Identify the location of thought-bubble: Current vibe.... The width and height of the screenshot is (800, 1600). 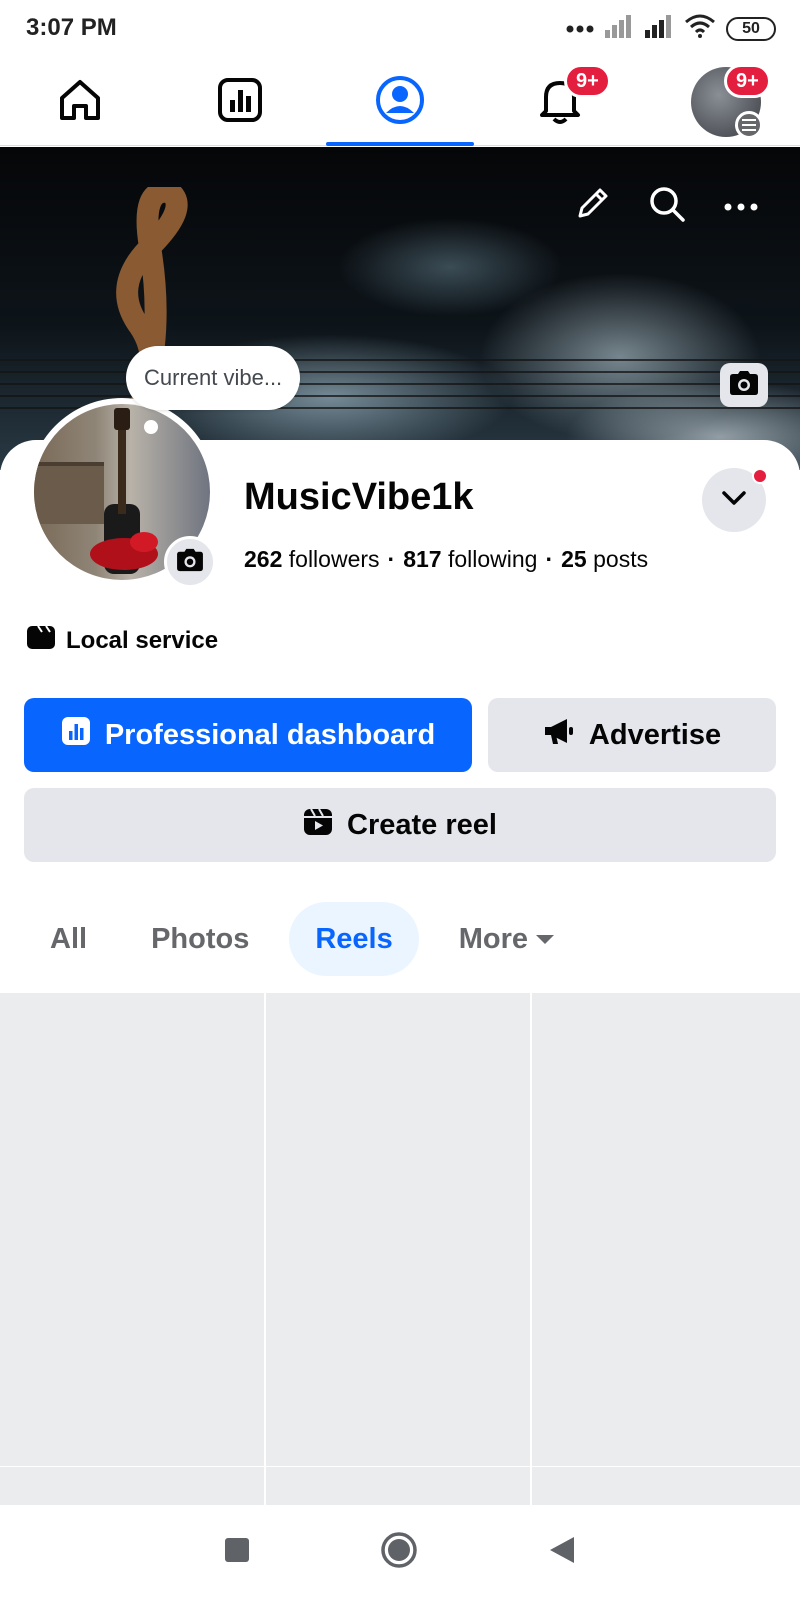
(213, 378).